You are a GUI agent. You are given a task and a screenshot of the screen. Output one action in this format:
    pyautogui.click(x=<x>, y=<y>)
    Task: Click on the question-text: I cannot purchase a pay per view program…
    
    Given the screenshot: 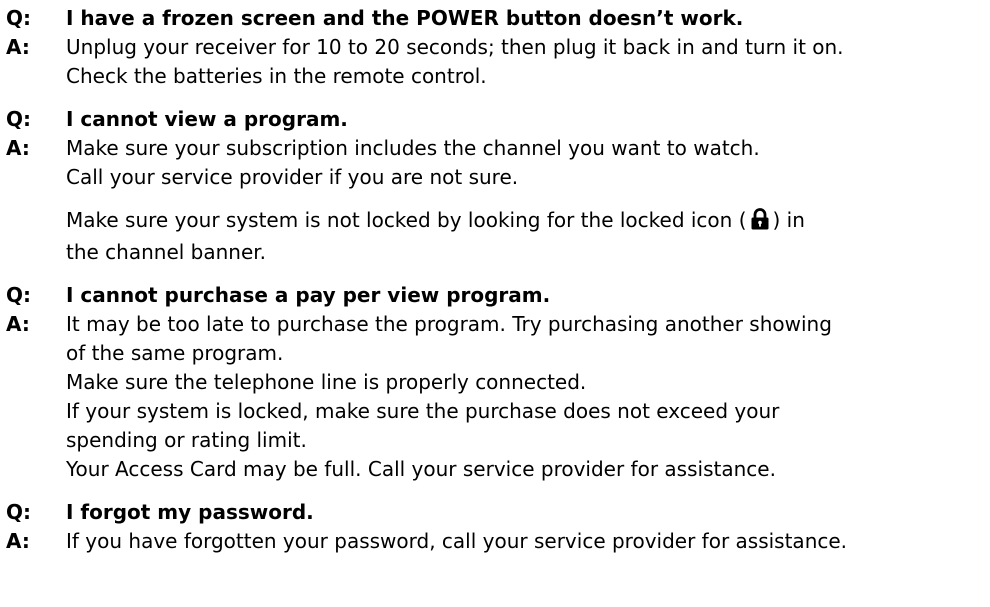 What is the action you would take?
    pyautogui.click(x=308, y=295)
    